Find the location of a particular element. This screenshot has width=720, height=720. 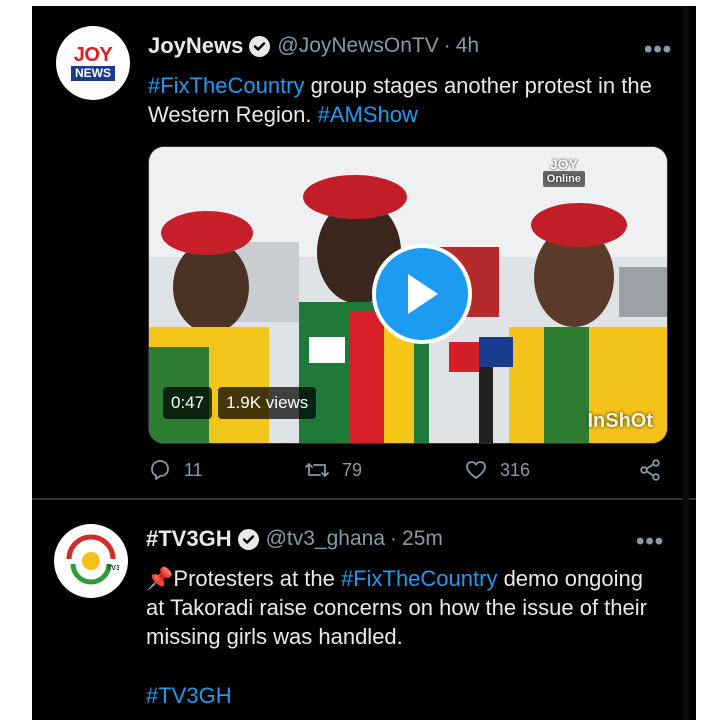

hashtag-link: #FixTheCountry is located at coordinates (419, 578).